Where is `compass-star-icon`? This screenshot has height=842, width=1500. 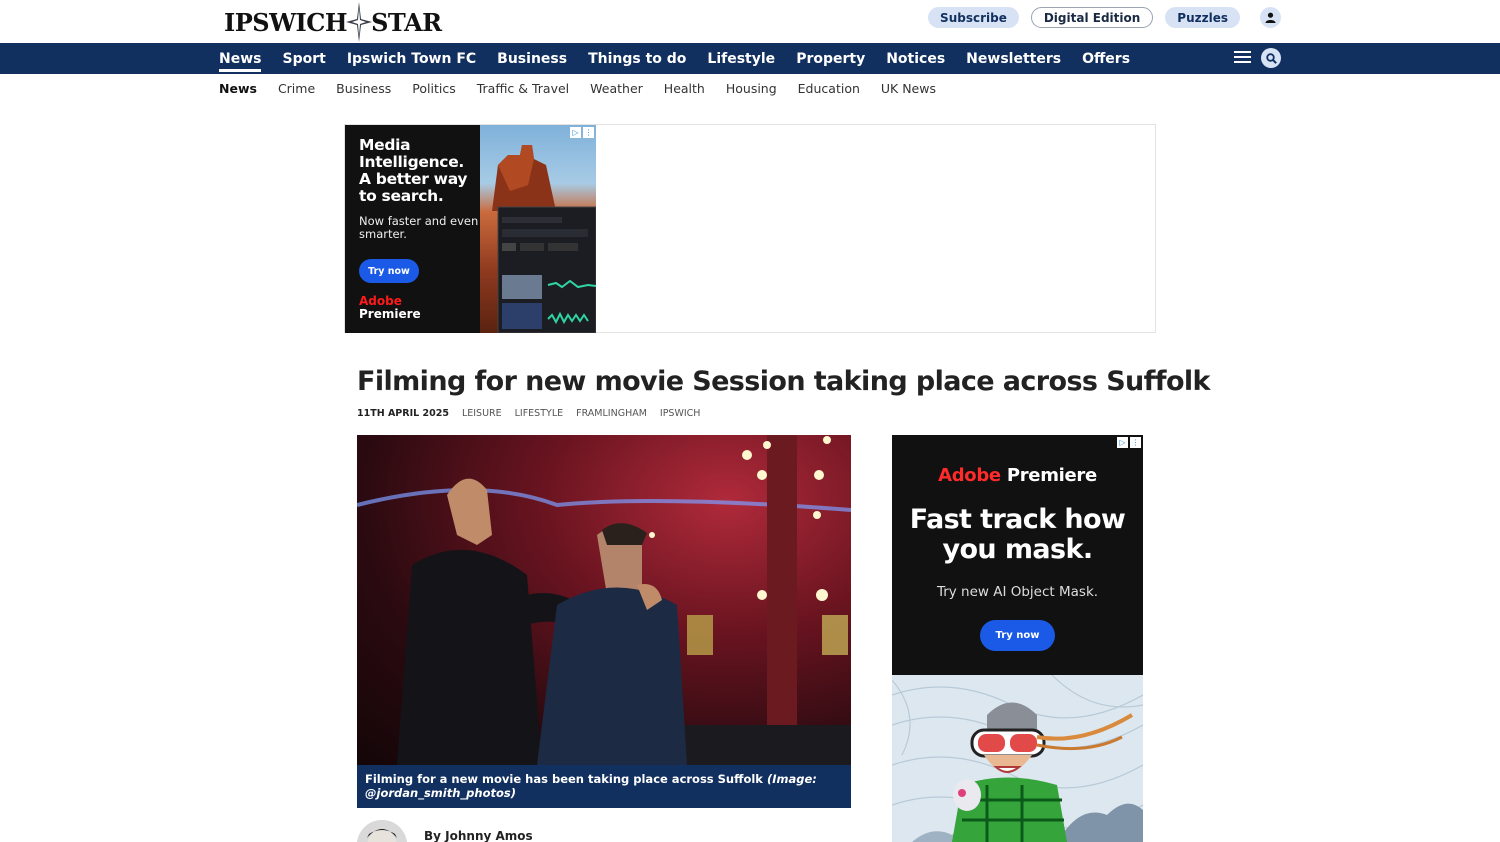 compass-star-icon is located at coordinates (359, 22).